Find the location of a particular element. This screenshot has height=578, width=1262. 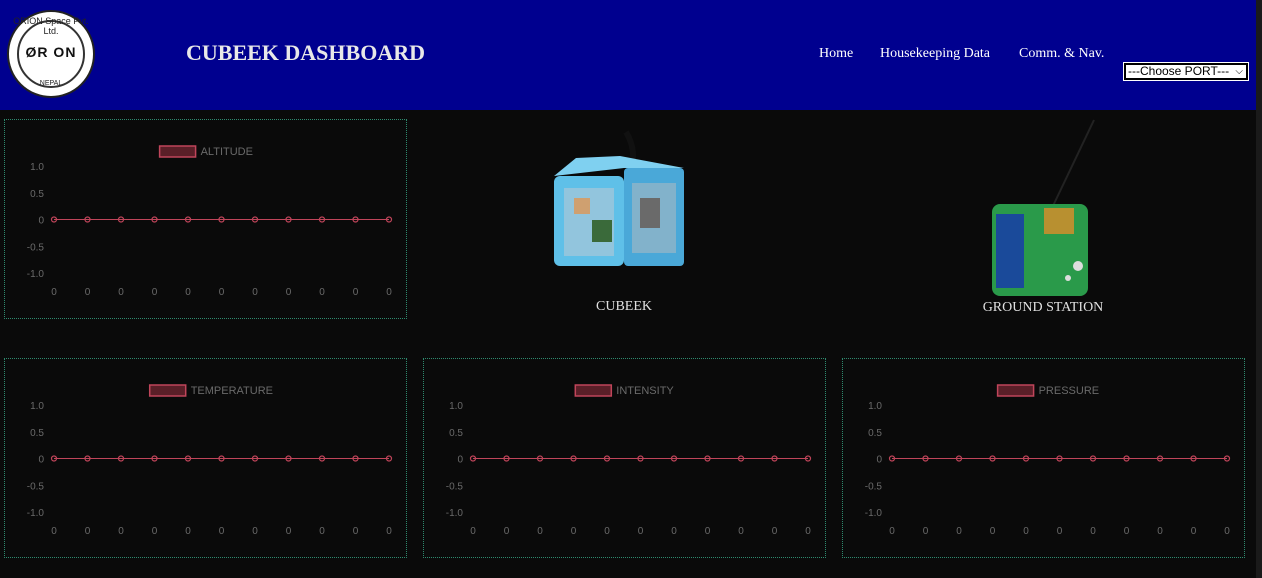

port-select: ---Choose PORT--- ⌵ is located at coordinates (1186, 71).